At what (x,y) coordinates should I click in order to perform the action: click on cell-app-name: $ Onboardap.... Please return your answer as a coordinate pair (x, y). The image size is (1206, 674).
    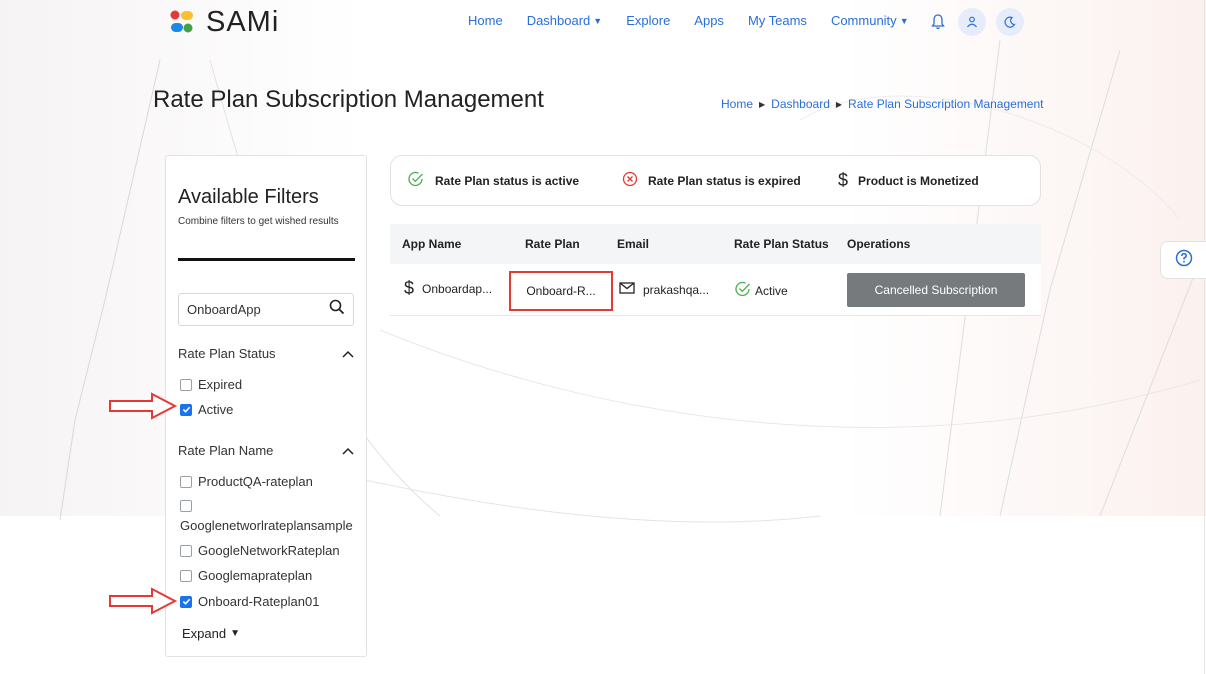
    Looking at the image, I should click on (448, 288).